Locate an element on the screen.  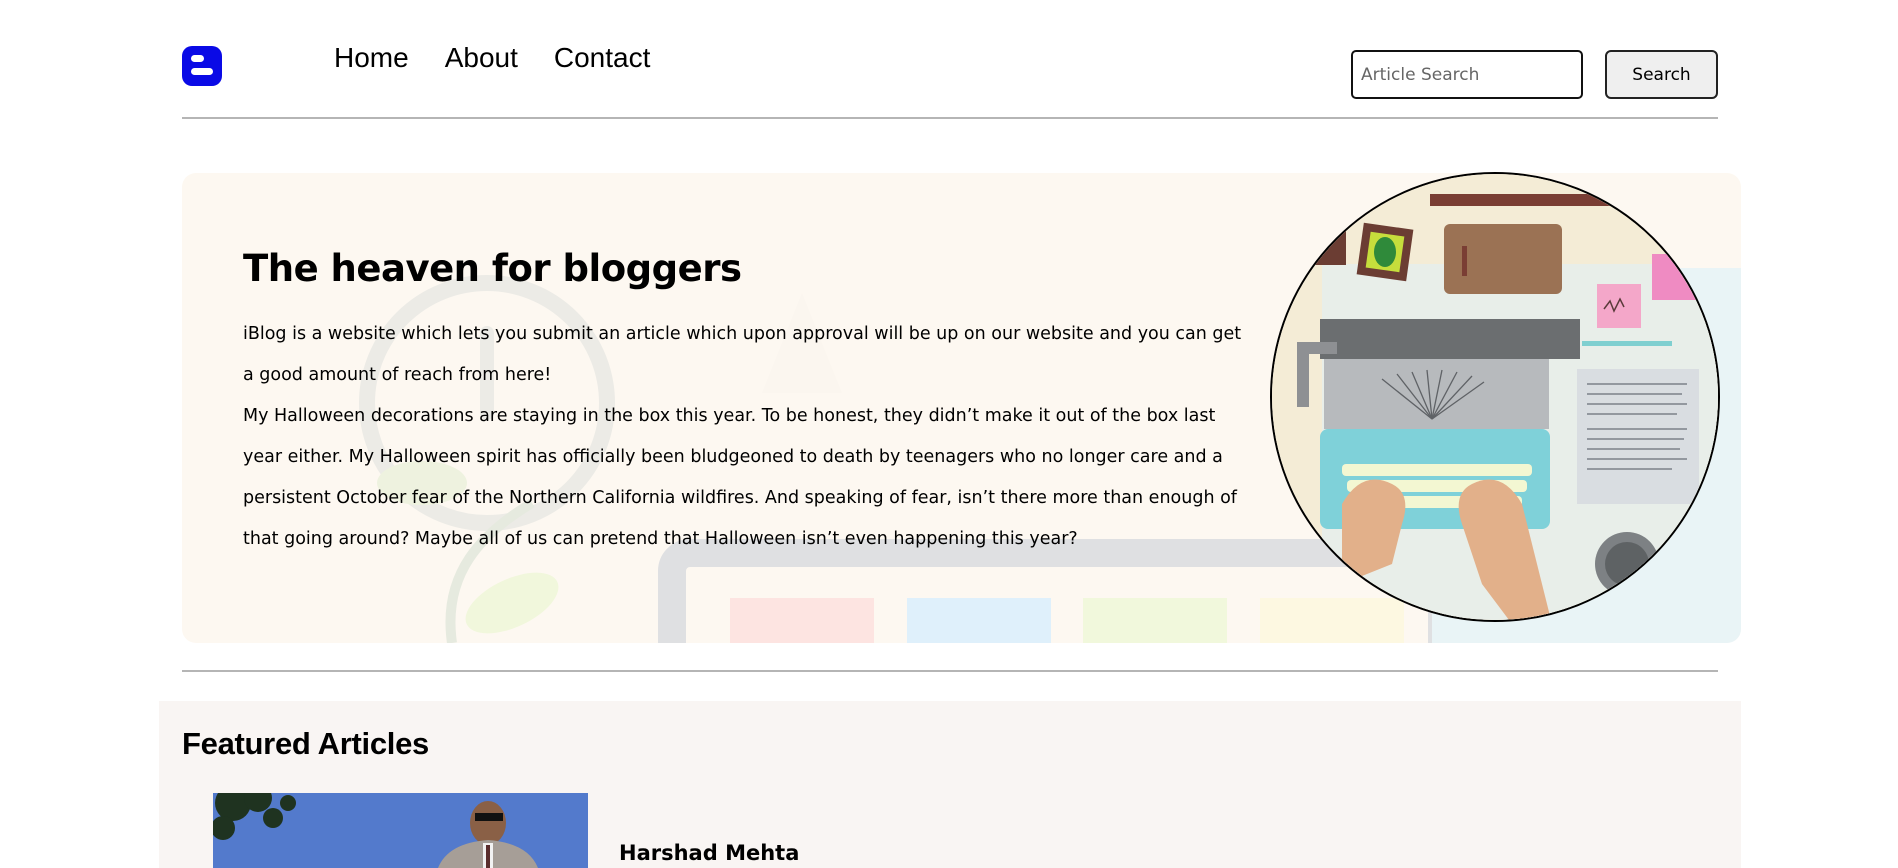
nav-contact-link: Contact is located at coordinates (602, 58).